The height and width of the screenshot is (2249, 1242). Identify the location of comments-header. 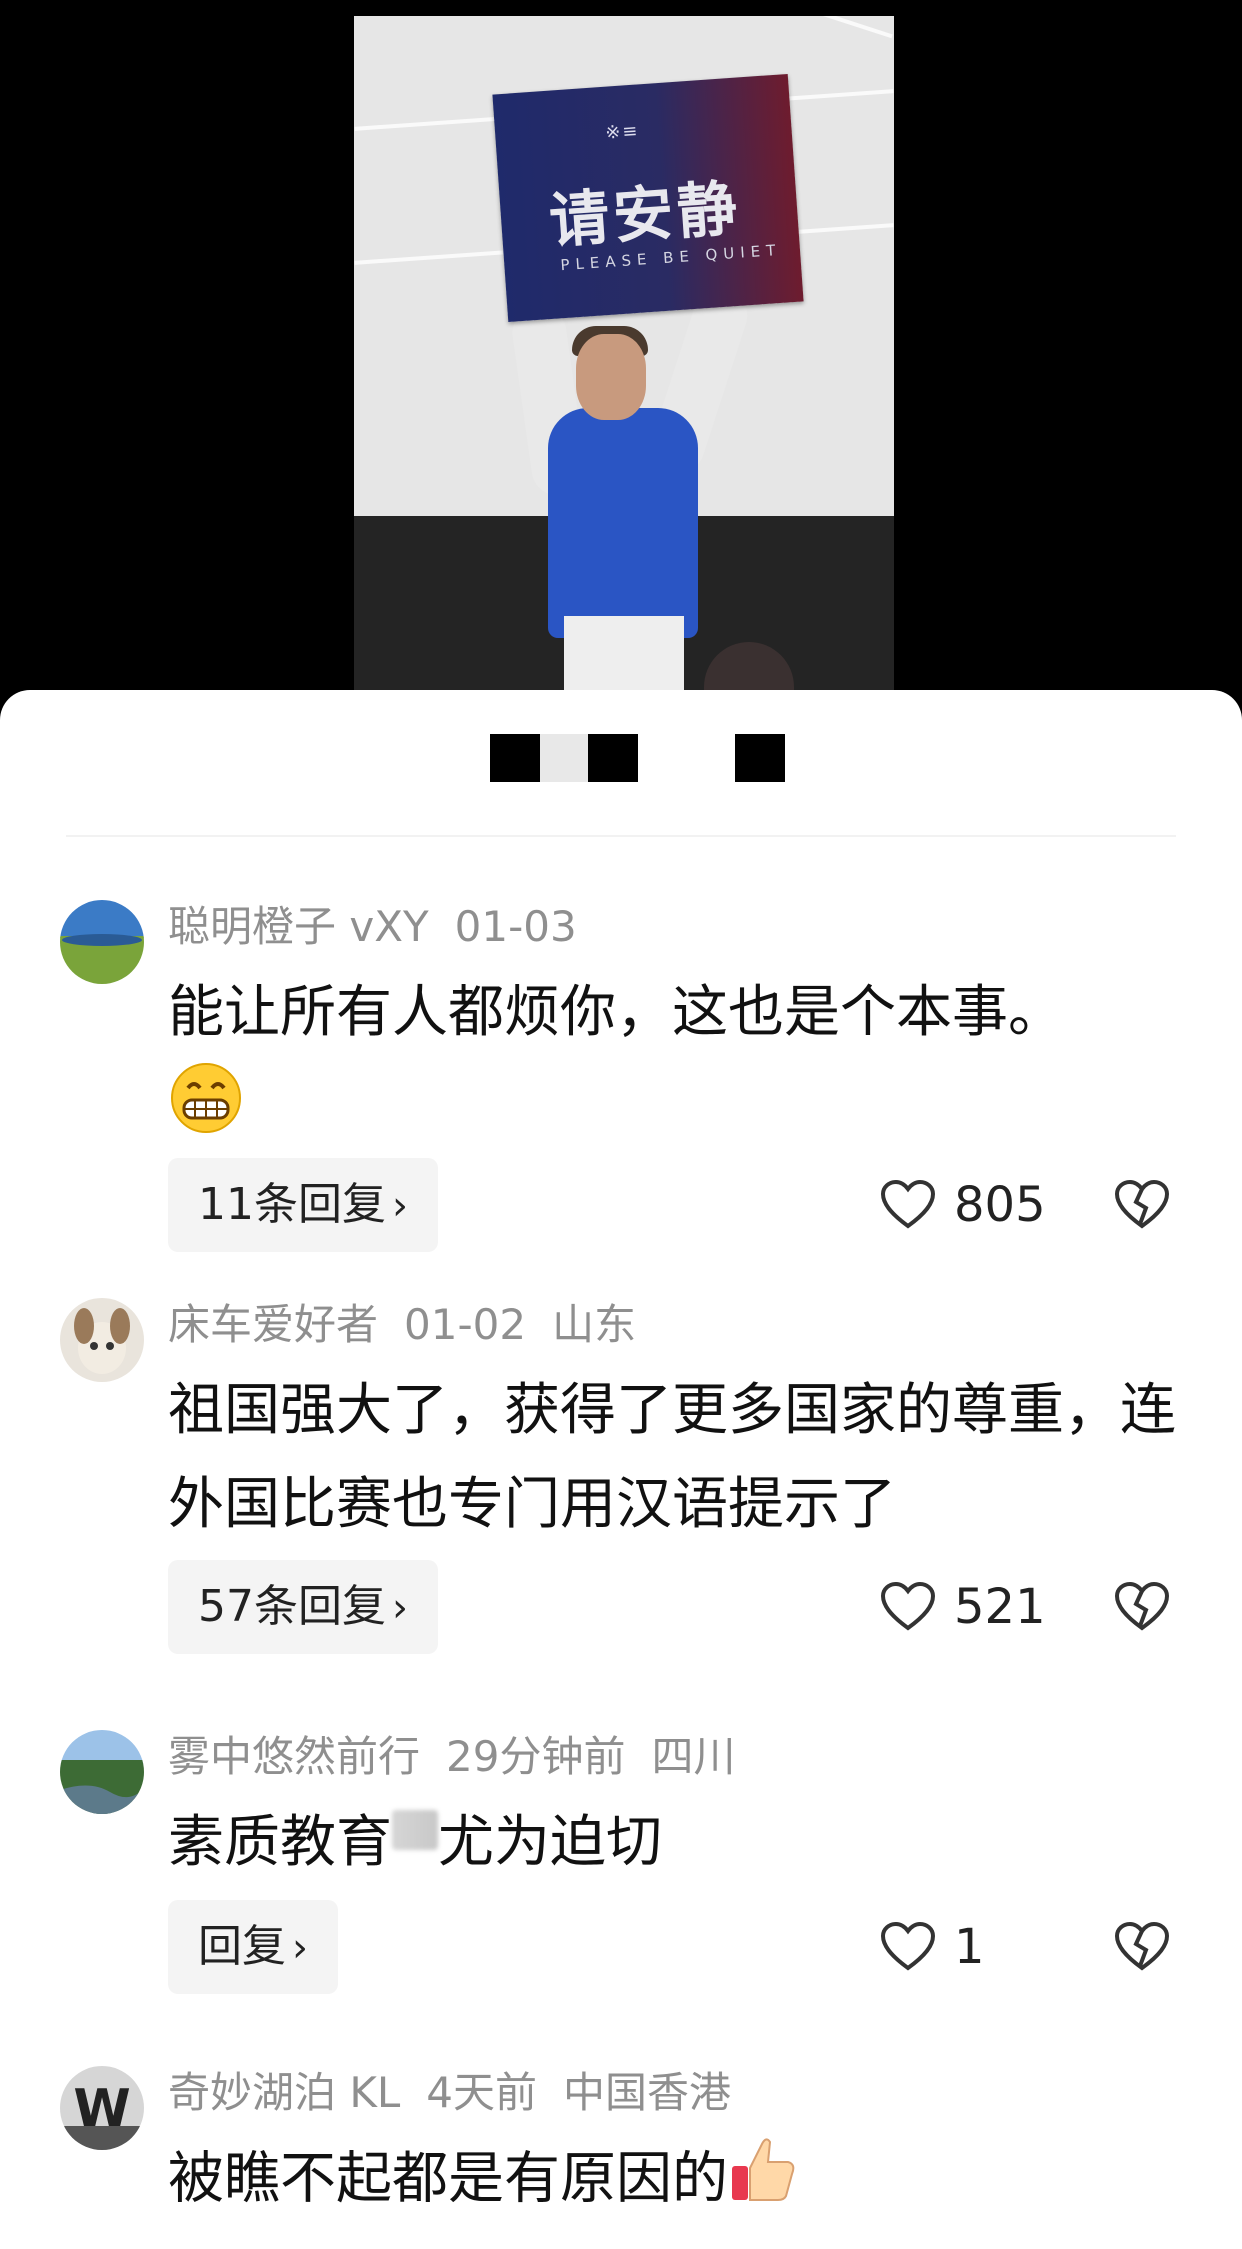
(621, 763).